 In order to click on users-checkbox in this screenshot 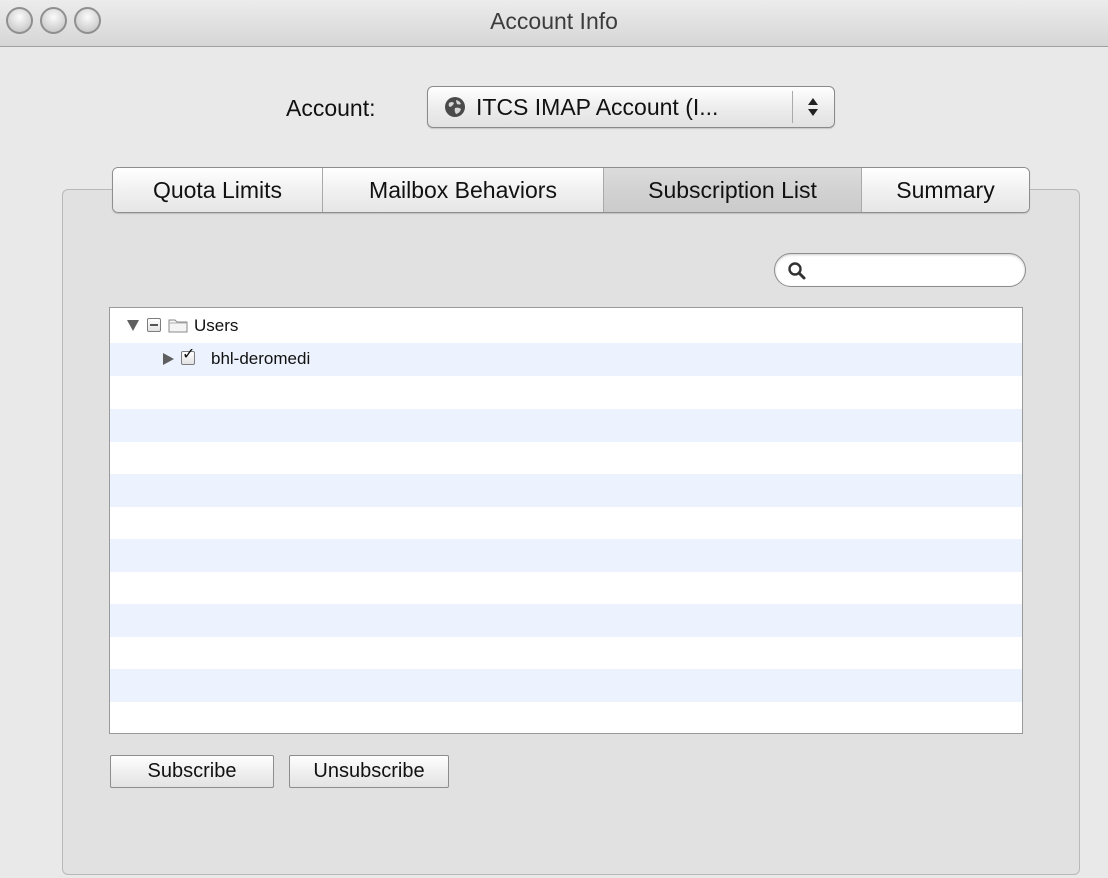, I will do `click(154, 325)`.